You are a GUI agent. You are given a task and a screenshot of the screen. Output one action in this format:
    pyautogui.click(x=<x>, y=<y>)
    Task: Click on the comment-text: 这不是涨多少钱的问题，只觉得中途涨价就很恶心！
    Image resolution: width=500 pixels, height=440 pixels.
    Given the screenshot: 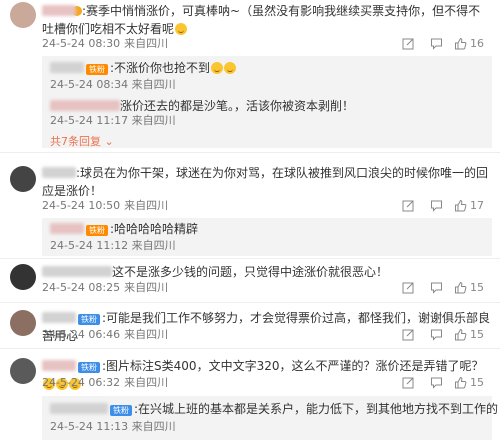 What is the action you would take?
    pyautogui.click(x=267, y=272)
    